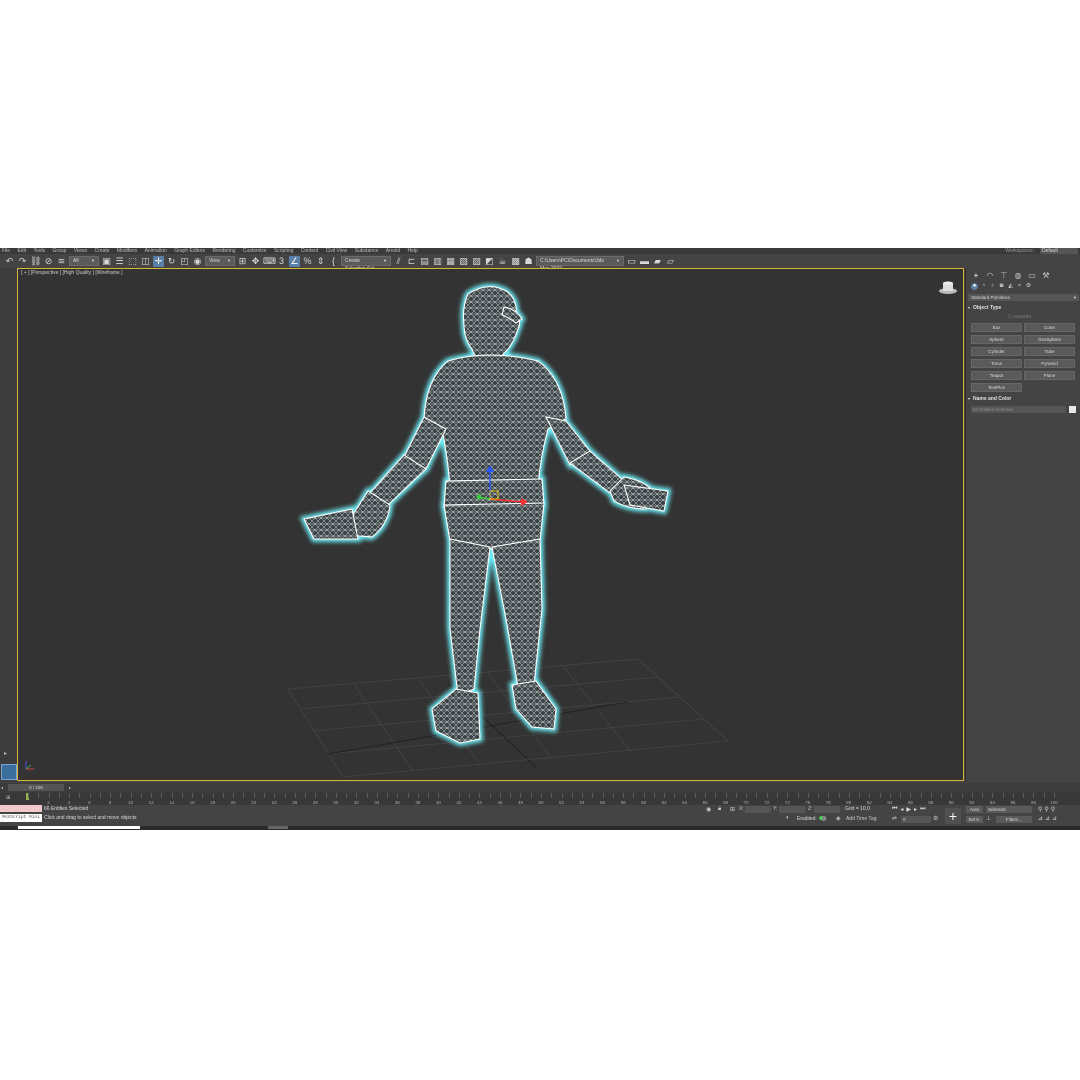  Describe the element at coordinates (197, 261) in the screenshot. I see `select-place-icon: ◉` at that location.